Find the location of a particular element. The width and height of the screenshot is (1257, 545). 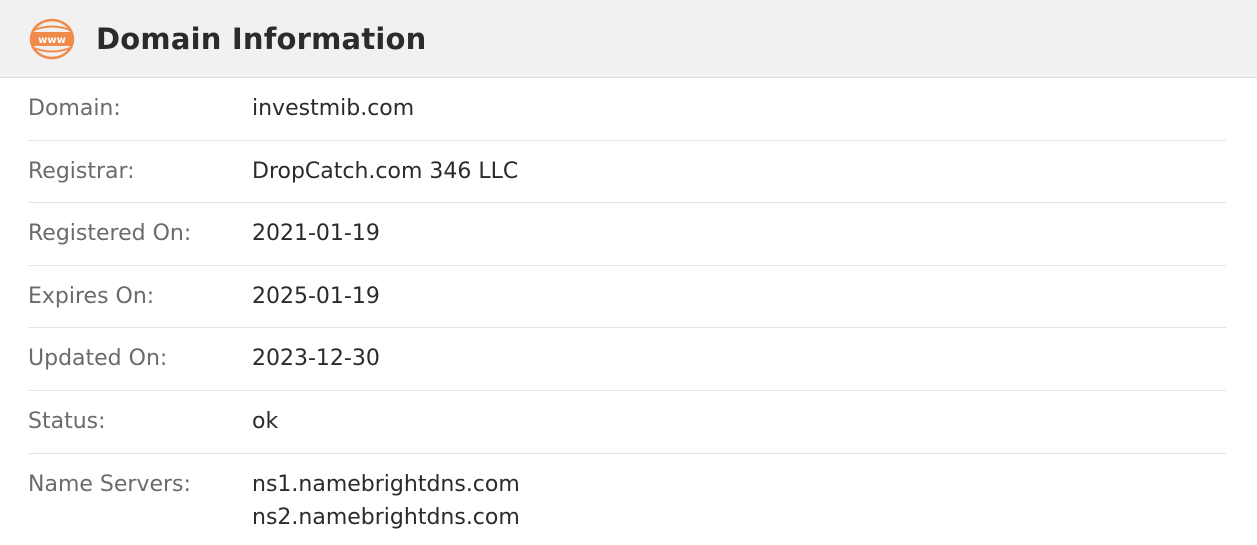

info-row-updated-on: Updated On: 2023-12-30 is located at coordinates (627, 359).